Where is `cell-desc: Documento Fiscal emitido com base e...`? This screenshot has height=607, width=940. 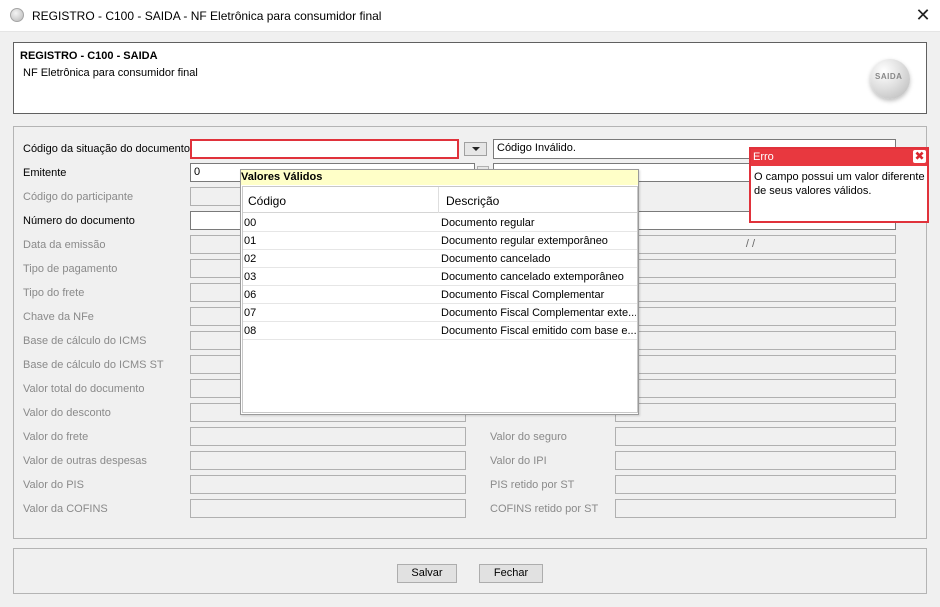
cell-desc: Documento Fiscal emitido com base e... is located at coordinates (538, 331).